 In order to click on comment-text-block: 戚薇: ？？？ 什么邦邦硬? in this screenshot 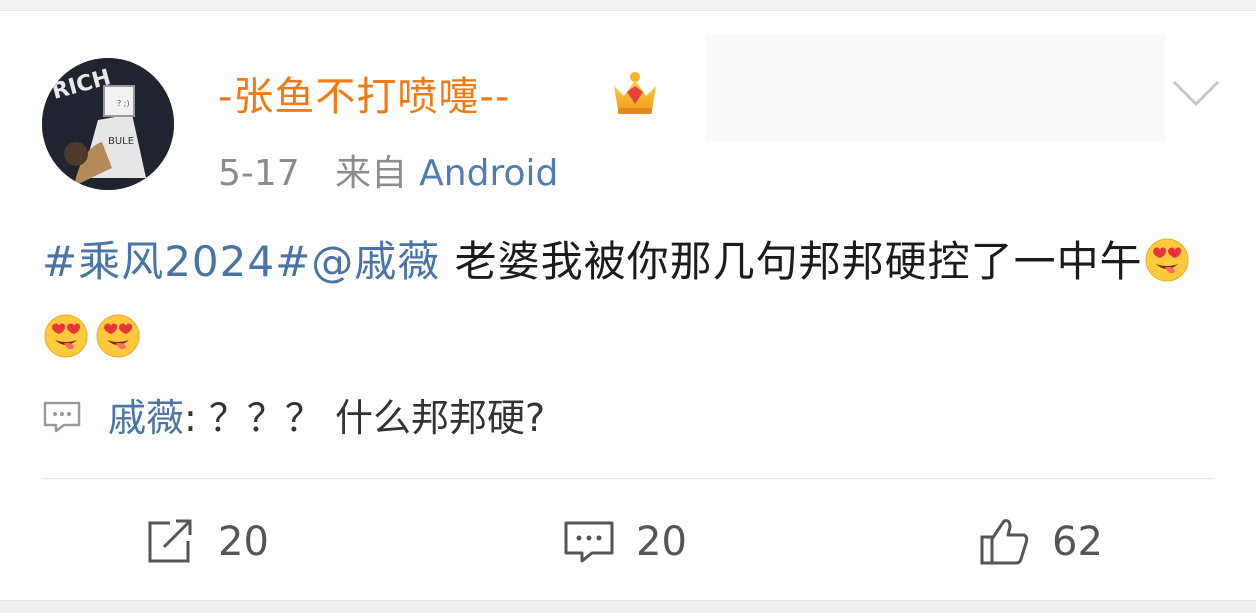, I will do `click(326, 418)`.